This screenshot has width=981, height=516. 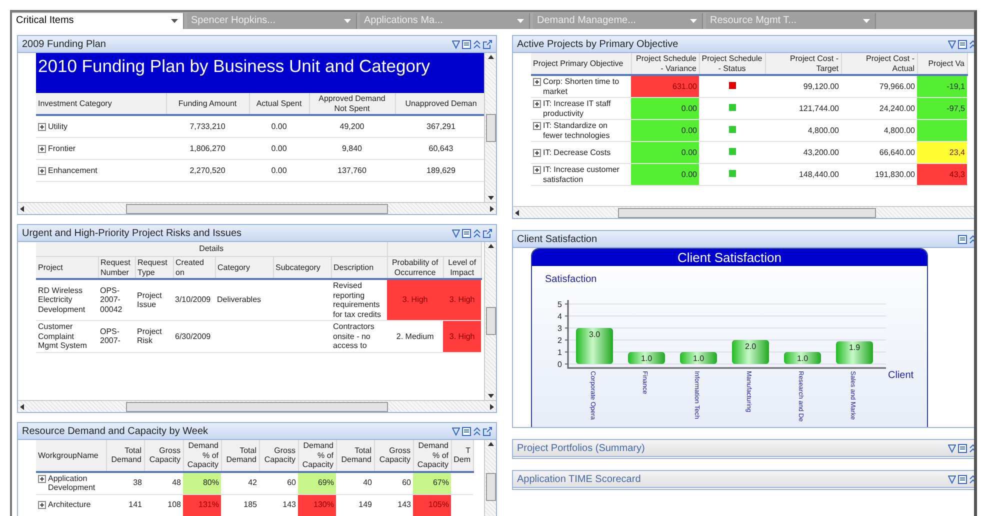 What do you see at coordinates (154, 267) in the screenshot?
I see `column-header: Request Type` at bounding box center [154, 267].